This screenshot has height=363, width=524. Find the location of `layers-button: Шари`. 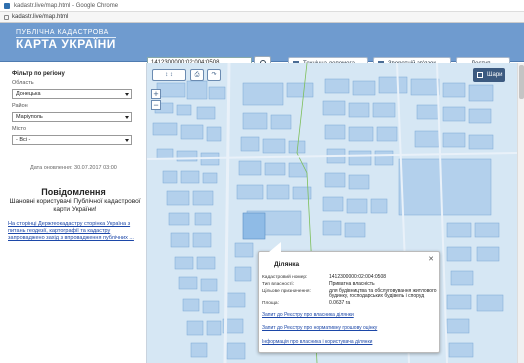

layers-button: Шари is located at coordinates (489, 75).